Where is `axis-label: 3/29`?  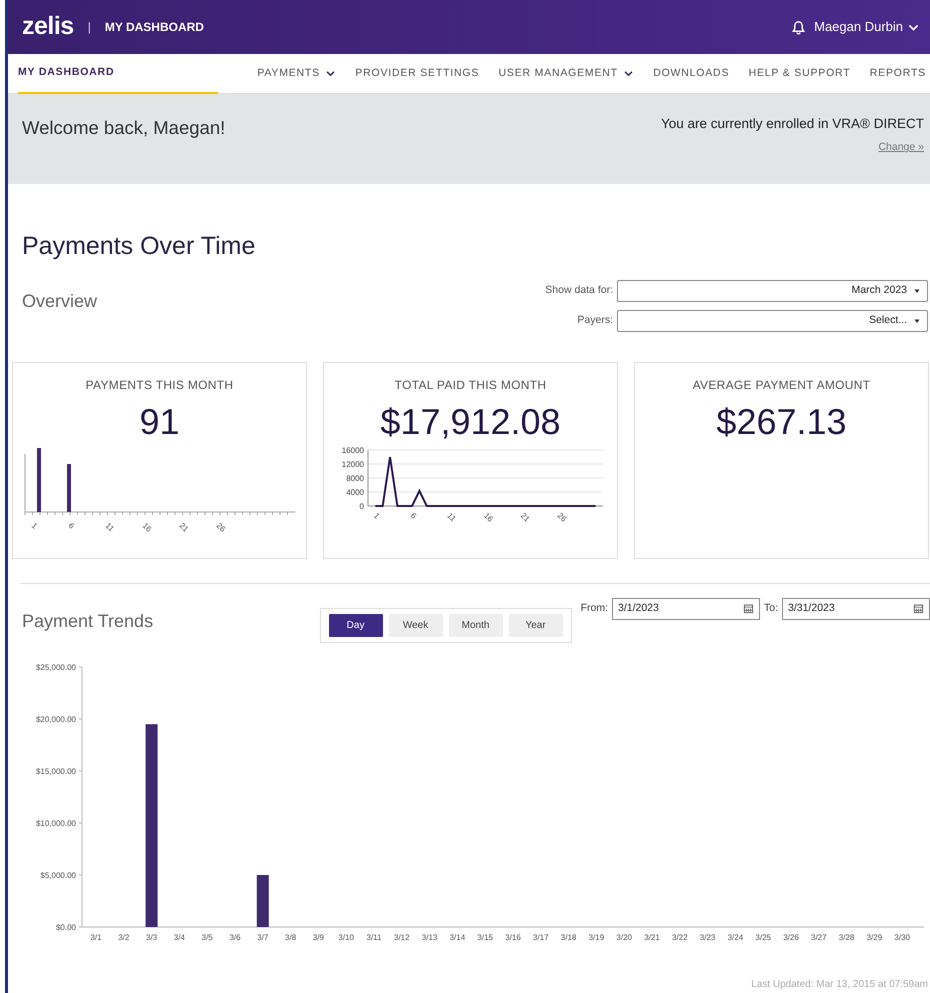 axis-label: 3/29 is located at coordinates (874, 937).